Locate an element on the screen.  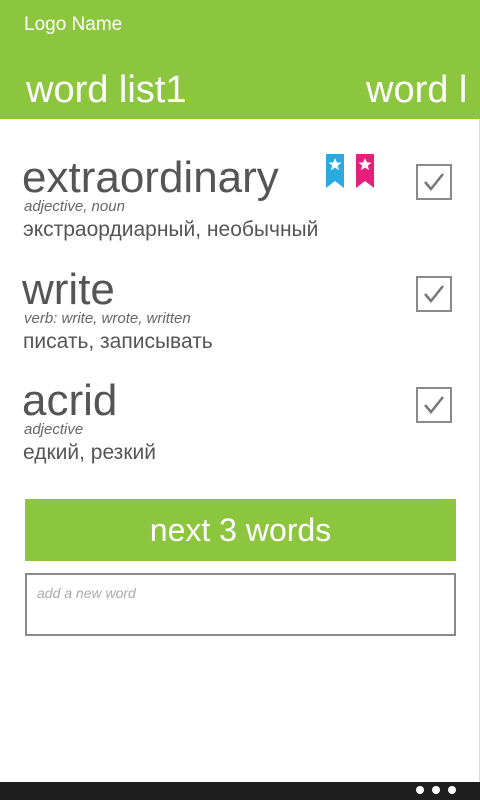
header-bar: Logo Name word list1 word l is located at coordinates (240, 59).